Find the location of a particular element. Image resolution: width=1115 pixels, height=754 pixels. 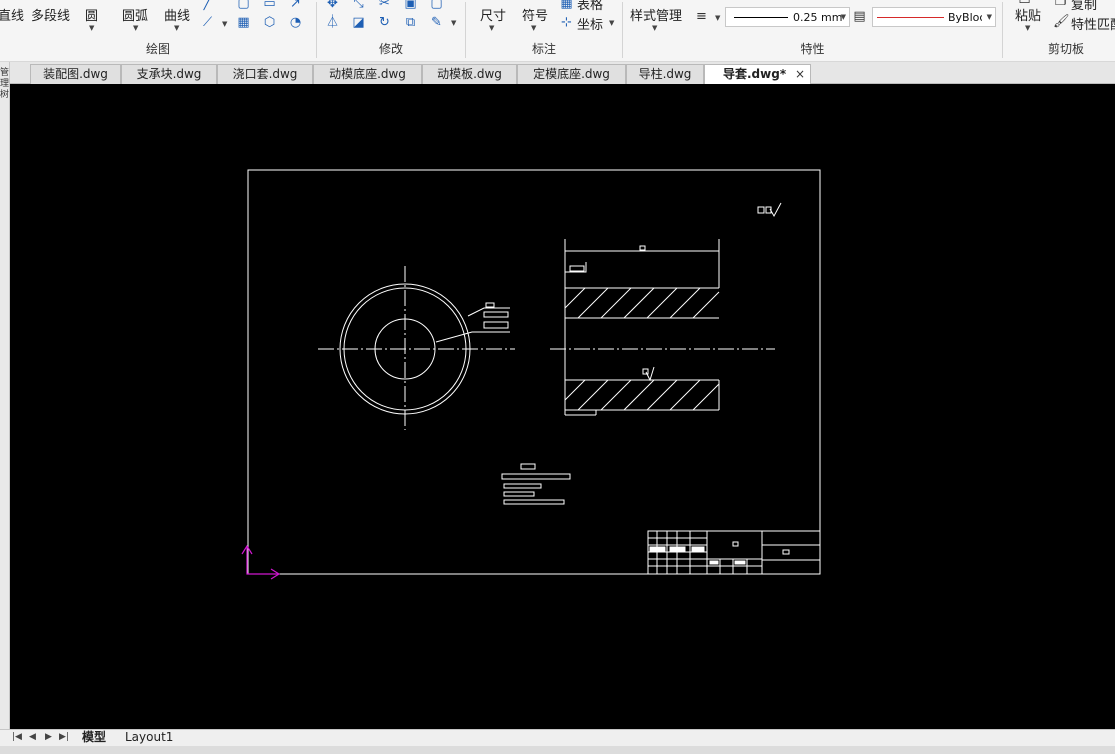

tab-label: 导套.dwg* is located at coordinates (755, 74).